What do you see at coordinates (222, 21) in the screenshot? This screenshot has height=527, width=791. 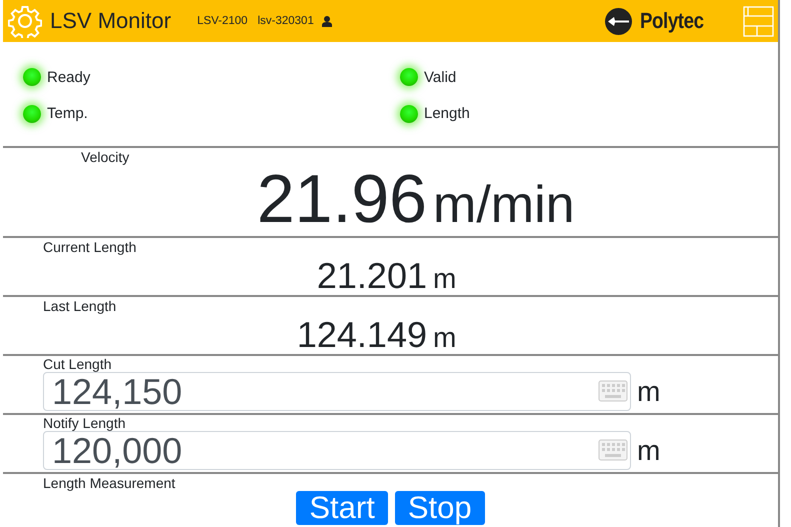 I see `device-model: LSV-2100` at bounding box center [222, 21].